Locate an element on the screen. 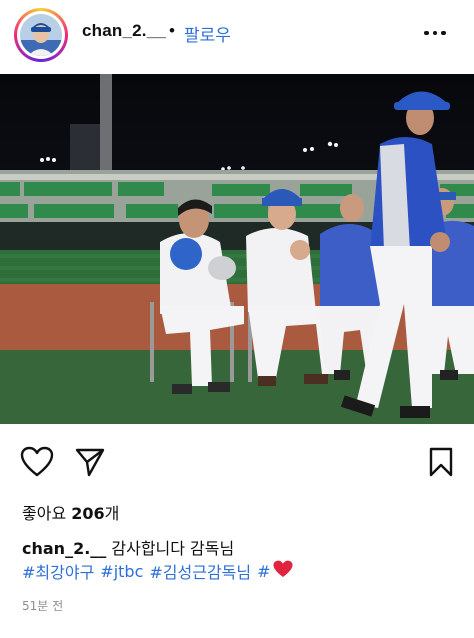 This screenshot has width=474, height=638. hashtag: # is located at coordinates (263, 571).